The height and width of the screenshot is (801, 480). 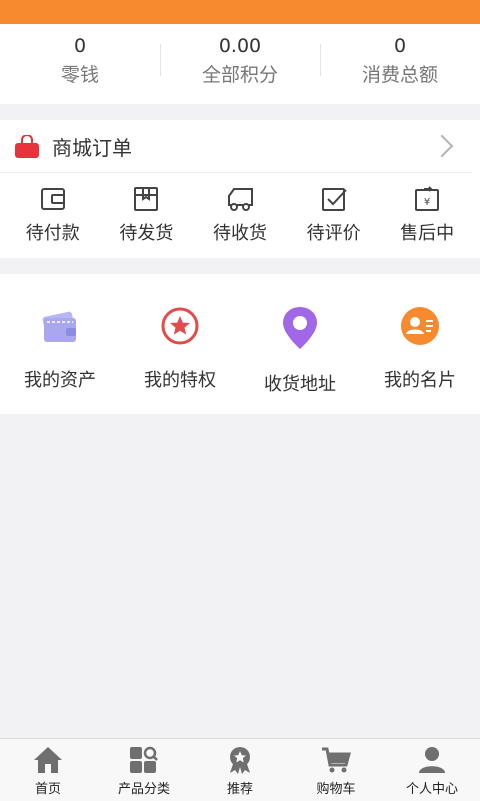 I want to click on mall-orders-title: 商城订单, so click(x=92, y=147).